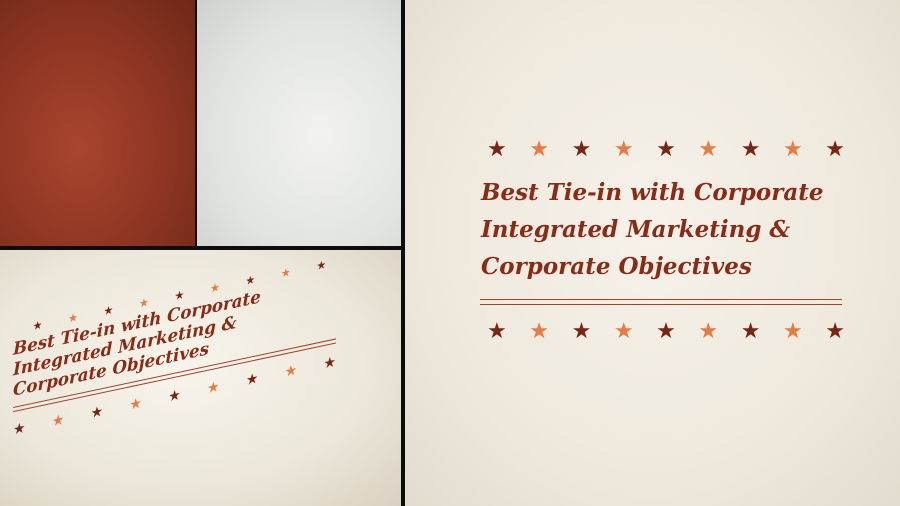 The width and height of the screenshot is (900, 506). I want to click on red-texture-panel, so click(97, 123).